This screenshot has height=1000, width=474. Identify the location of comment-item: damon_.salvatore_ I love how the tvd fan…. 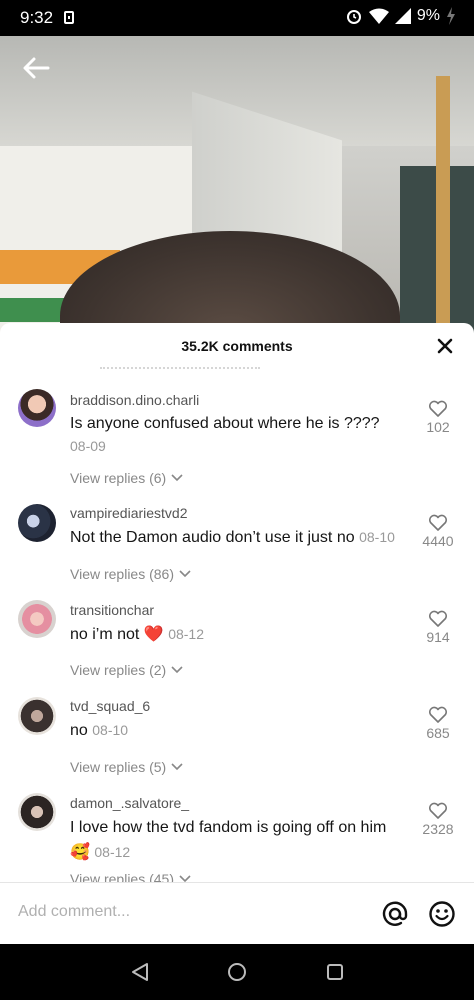
(237, 840).